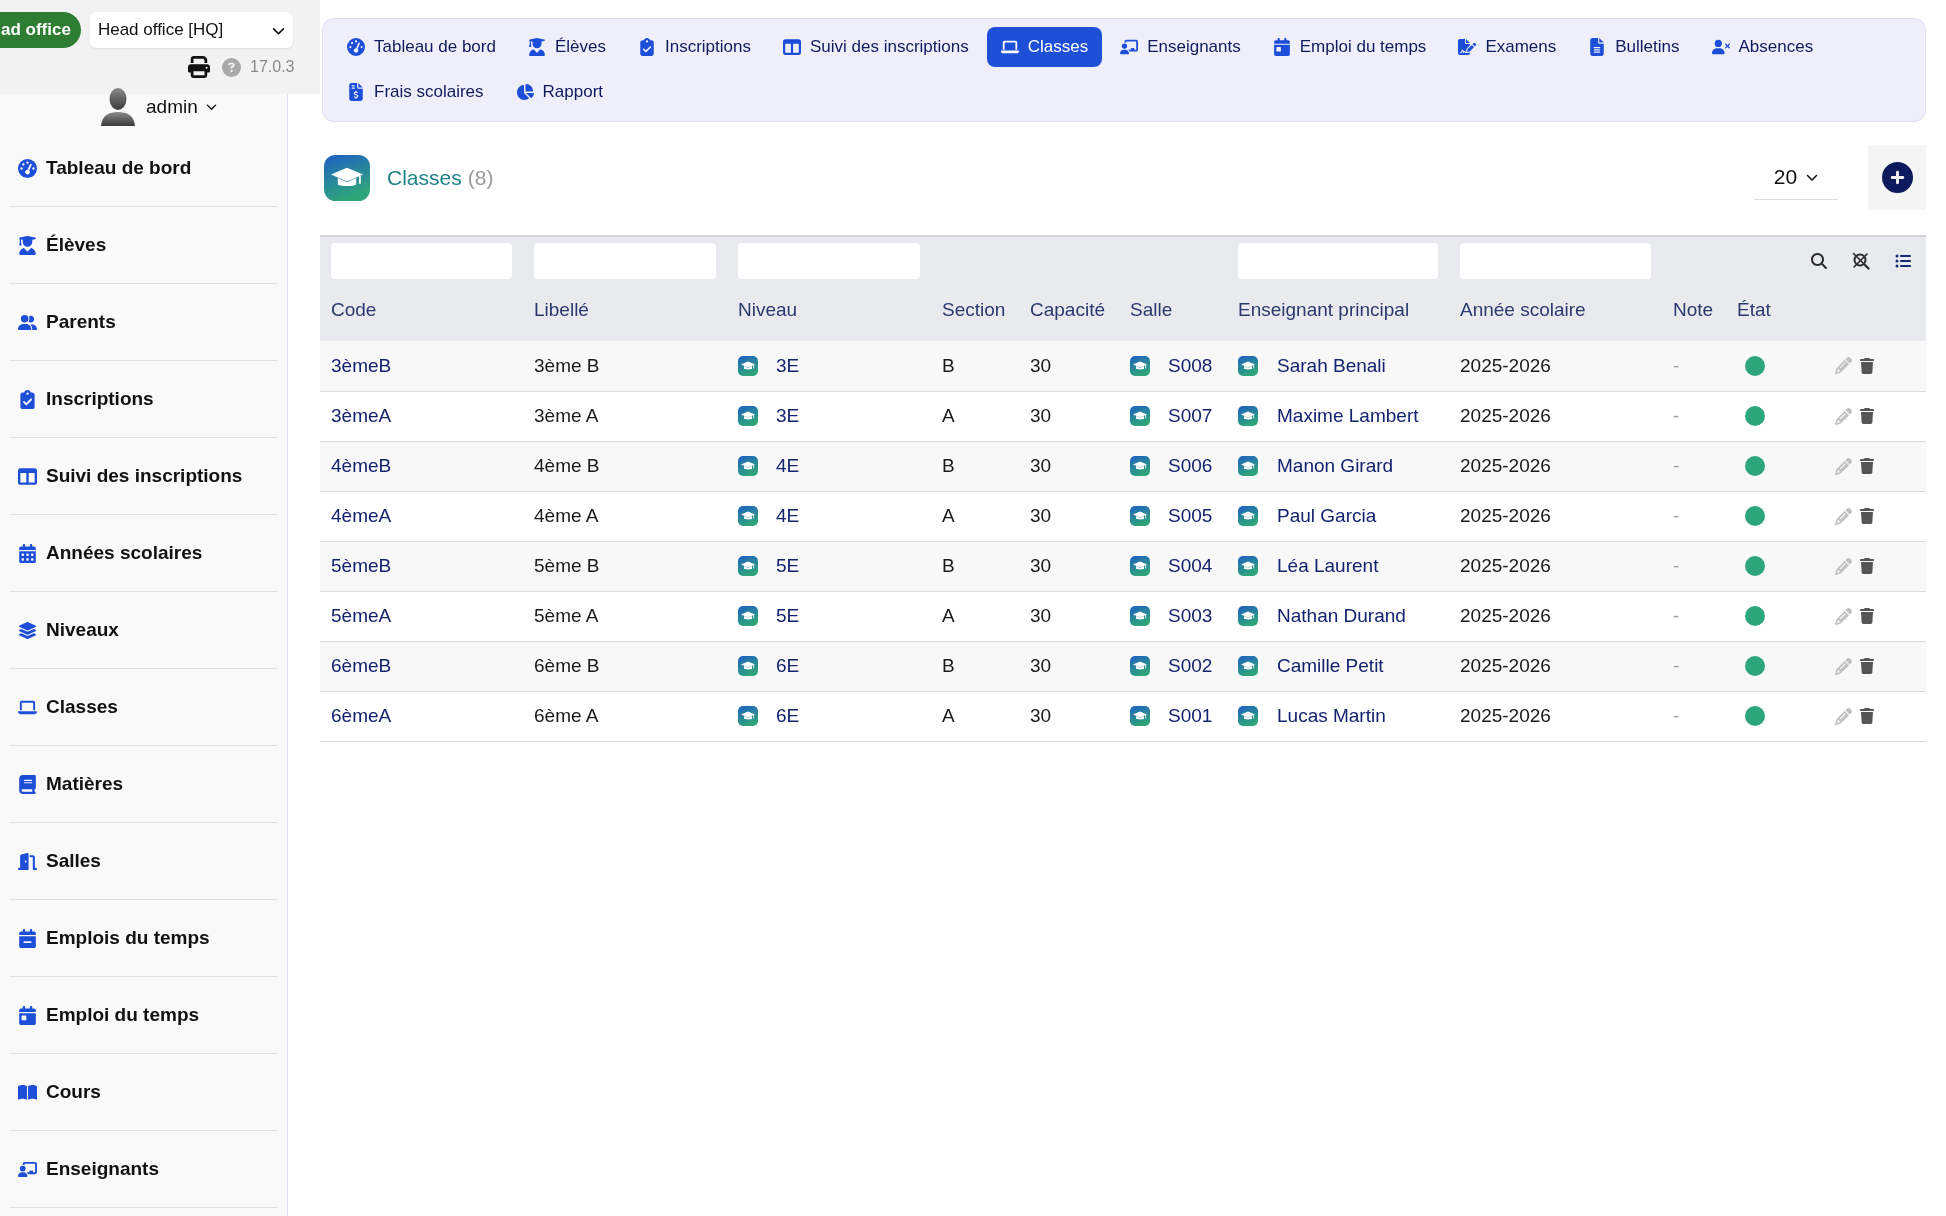 The image size is (1946, 1216). Describe the element at coordinates (361, 515) in the screenshot. I see `code-link: 4èmeA` at that location.